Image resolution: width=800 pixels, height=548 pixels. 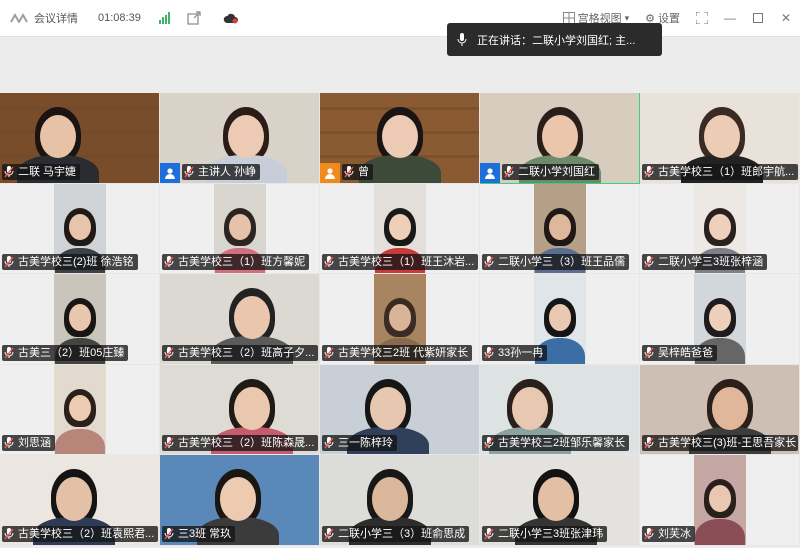 I want to click on participant-tile: 二联 马宇婕, so click(x=80, y=138).